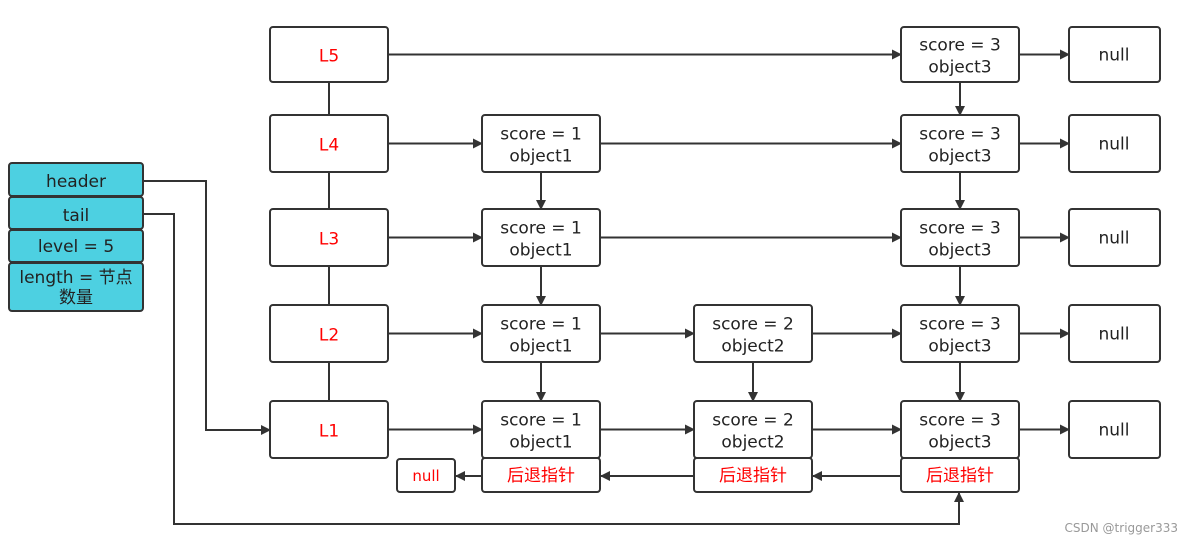  I want to click on struct-header: header, so click(76, 182).